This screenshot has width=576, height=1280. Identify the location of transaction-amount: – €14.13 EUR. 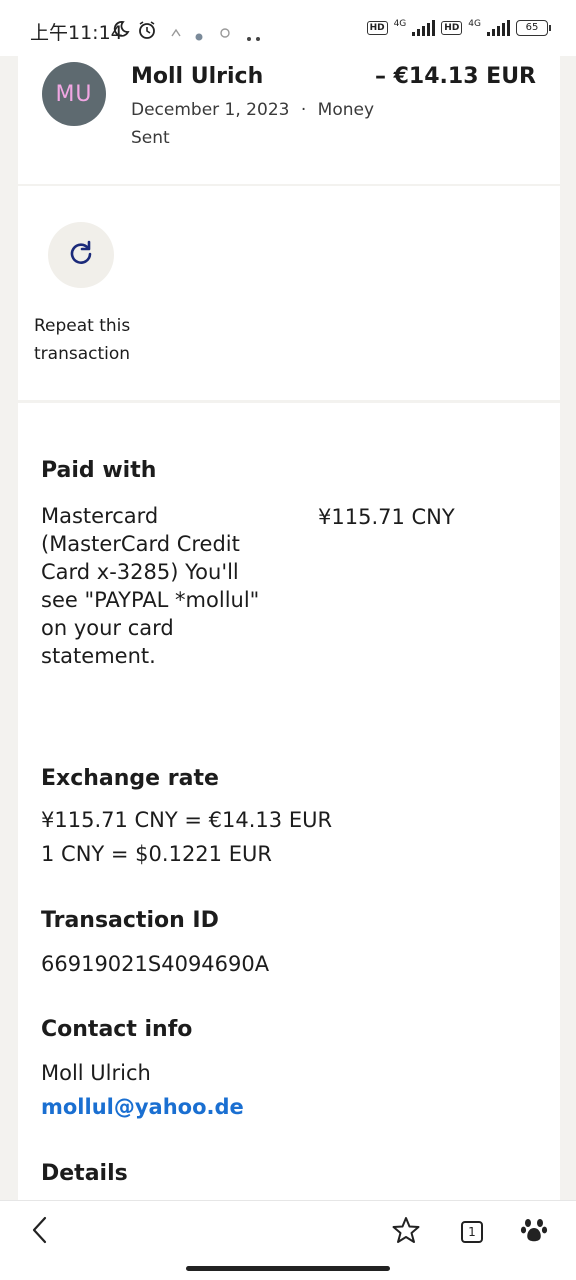
(455, 76).